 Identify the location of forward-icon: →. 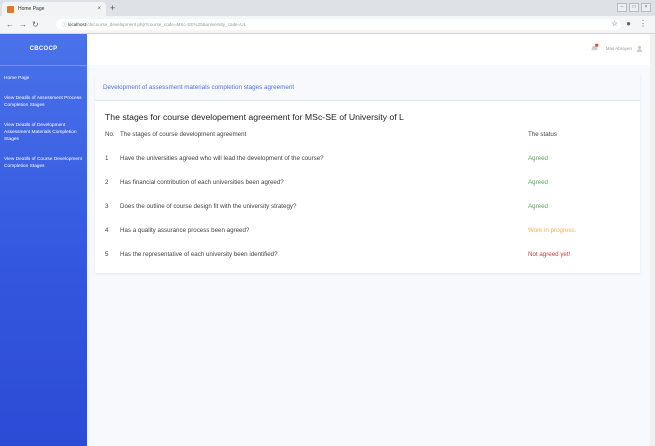
(23, 24).